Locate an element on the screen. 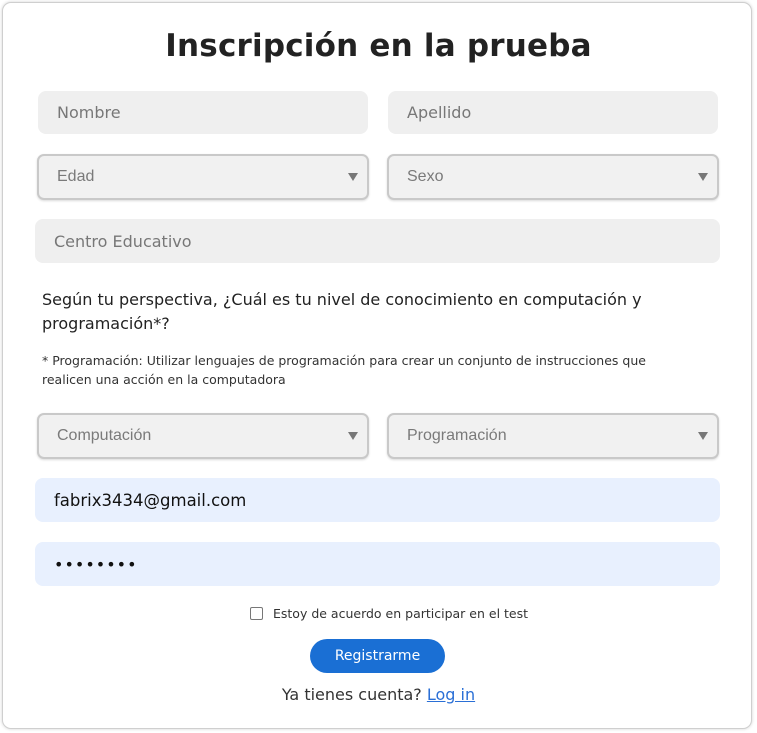 The image size is (757, 733). sexo-select: Sexo is located at coordinates (553, 177).